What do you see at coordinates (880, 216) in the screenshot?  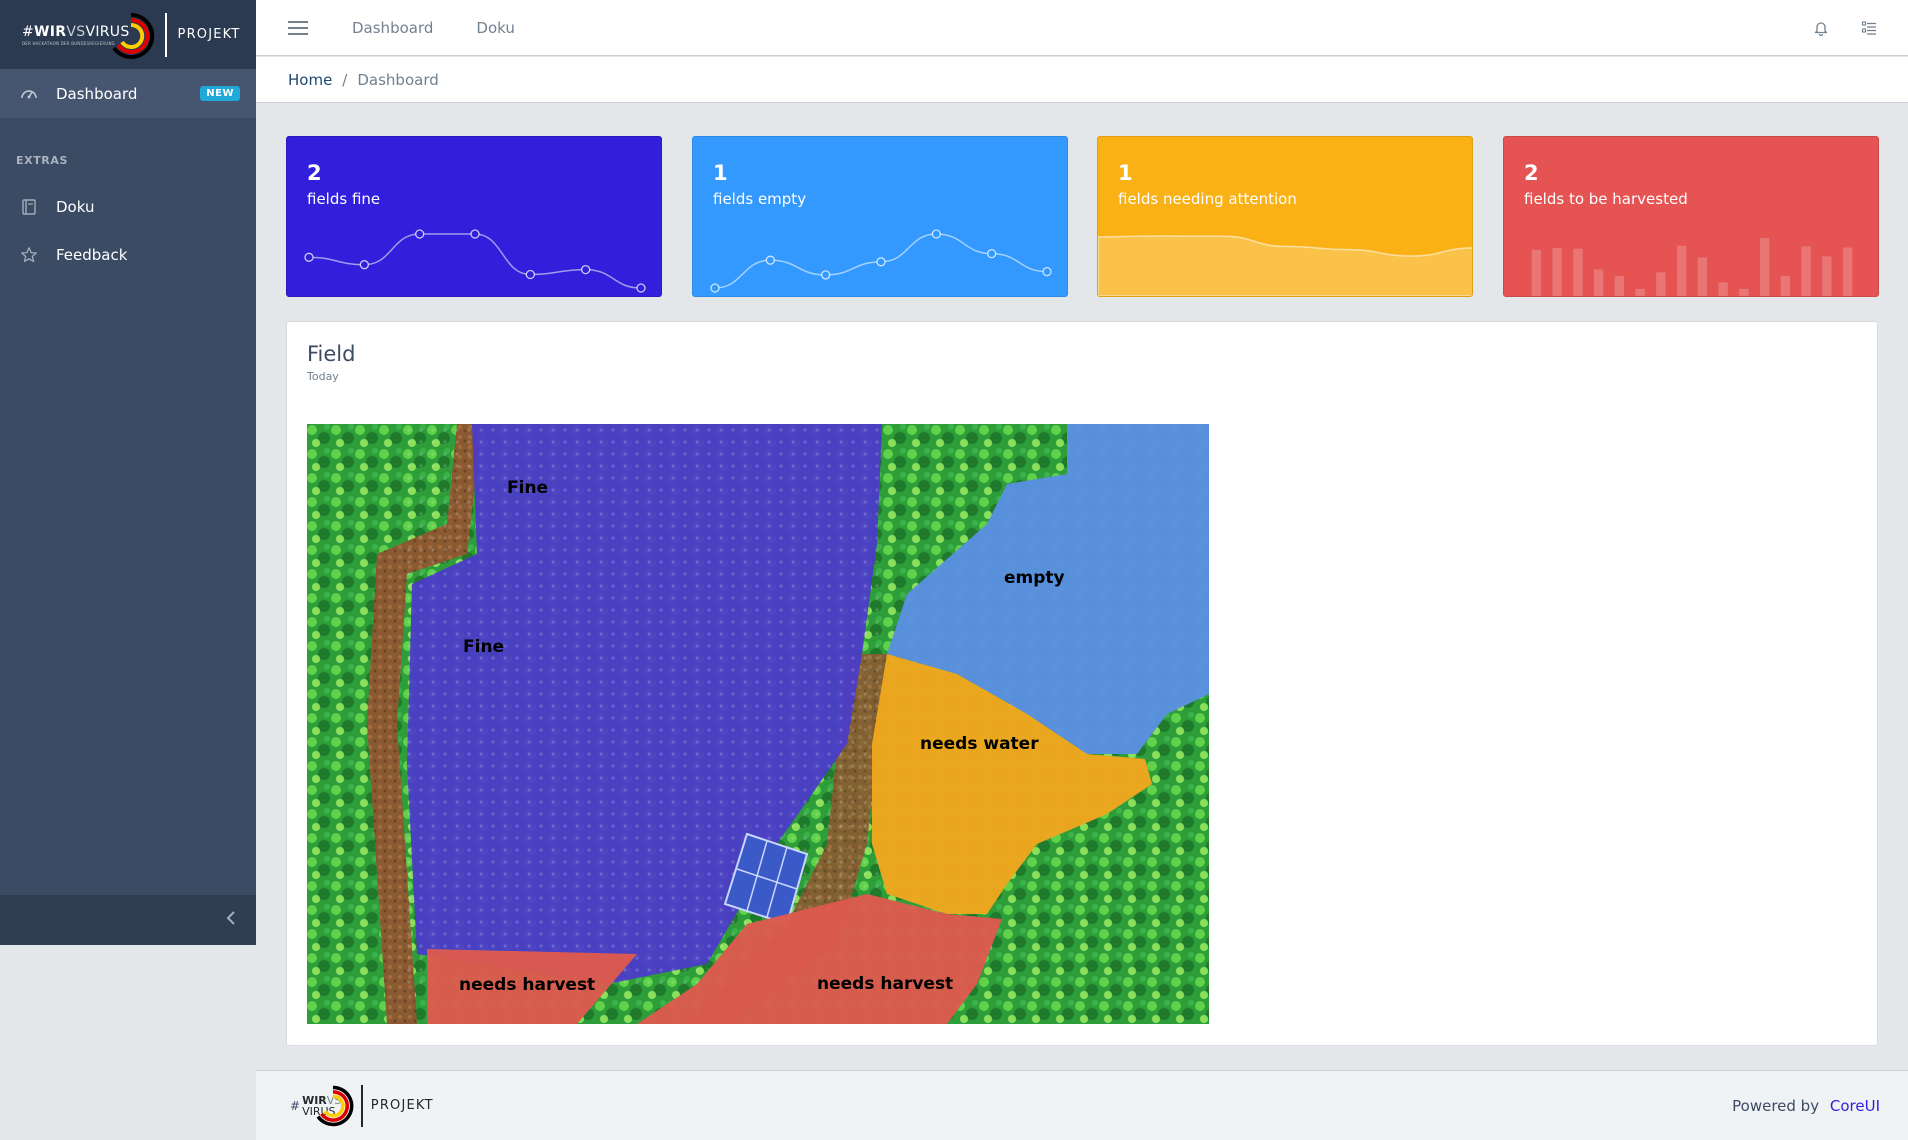 I see `stat-card-fields-empty: 1 fields empty` at bounding box center [880, 216].